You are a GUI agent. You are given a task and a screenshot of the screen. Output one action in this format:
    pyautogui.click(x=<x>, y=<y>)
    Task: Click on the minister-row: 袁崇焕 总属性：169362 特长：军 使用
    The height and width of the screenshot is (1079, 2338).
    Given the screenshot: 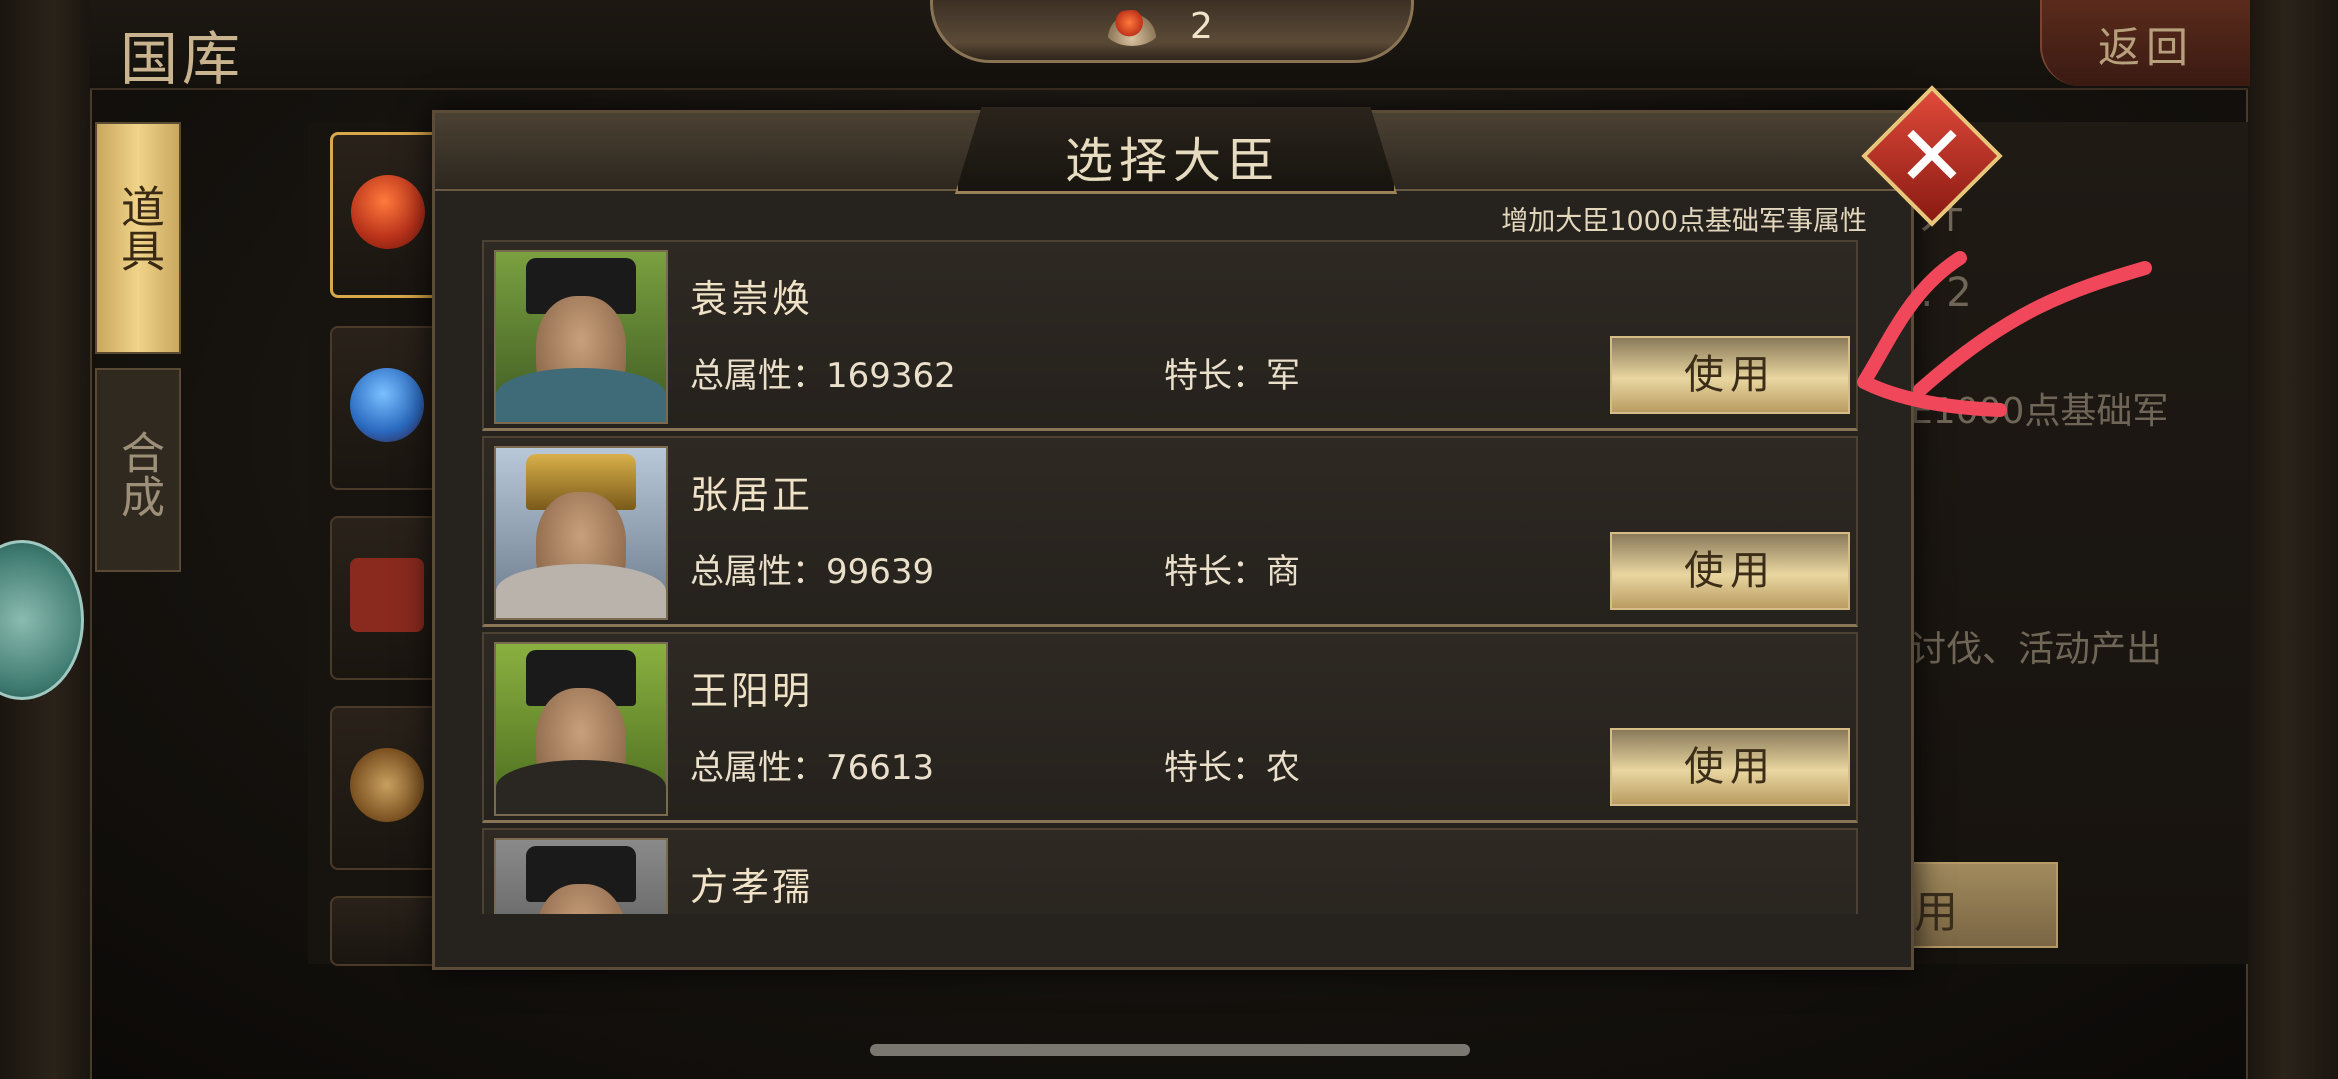 What is the action you would take?
    pyautogui.click(x=1170, y=335)
    